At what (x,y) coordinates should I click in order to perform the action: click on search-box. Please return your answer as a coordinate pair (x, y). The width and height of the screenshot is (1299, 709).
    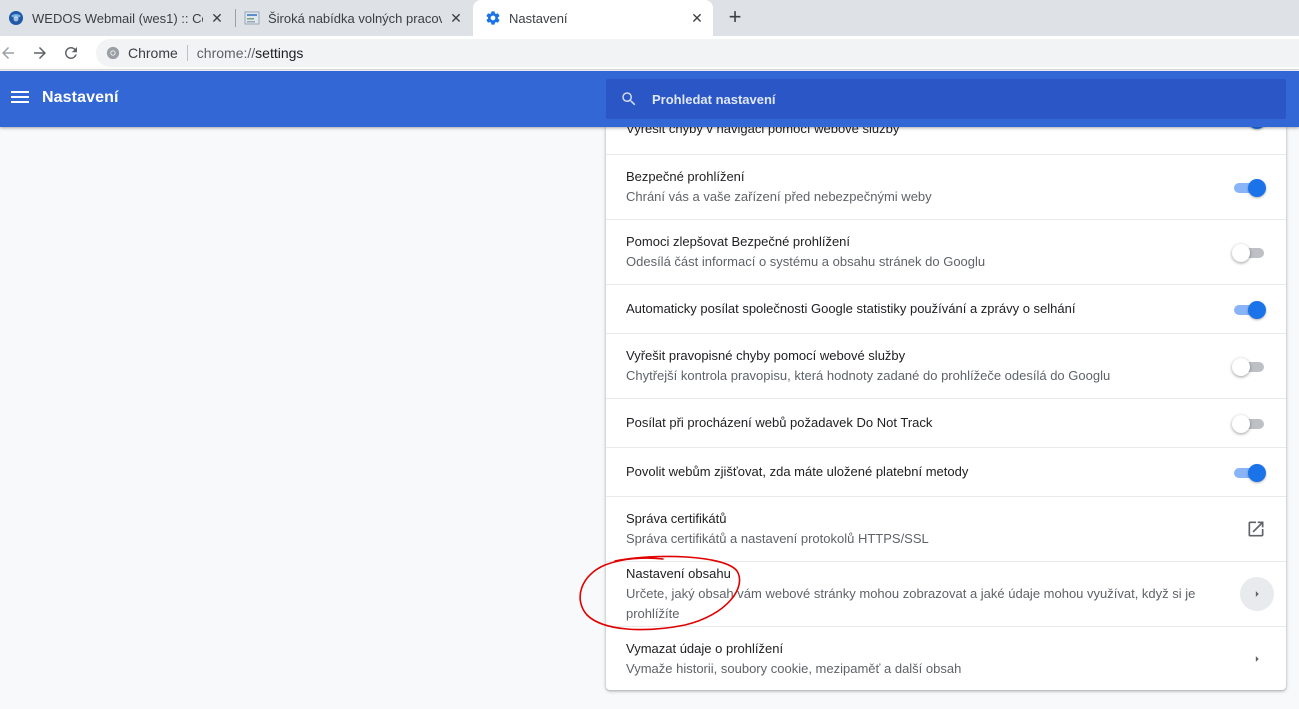
    Looking at the image, I should click on (946, 99).